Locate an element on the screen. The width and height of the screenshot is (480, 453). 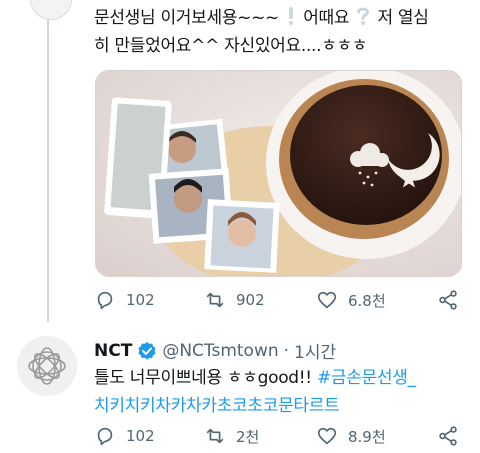
tweet2-action-bar: 102 2천 8.9천 is located at coordinates (279, 437).